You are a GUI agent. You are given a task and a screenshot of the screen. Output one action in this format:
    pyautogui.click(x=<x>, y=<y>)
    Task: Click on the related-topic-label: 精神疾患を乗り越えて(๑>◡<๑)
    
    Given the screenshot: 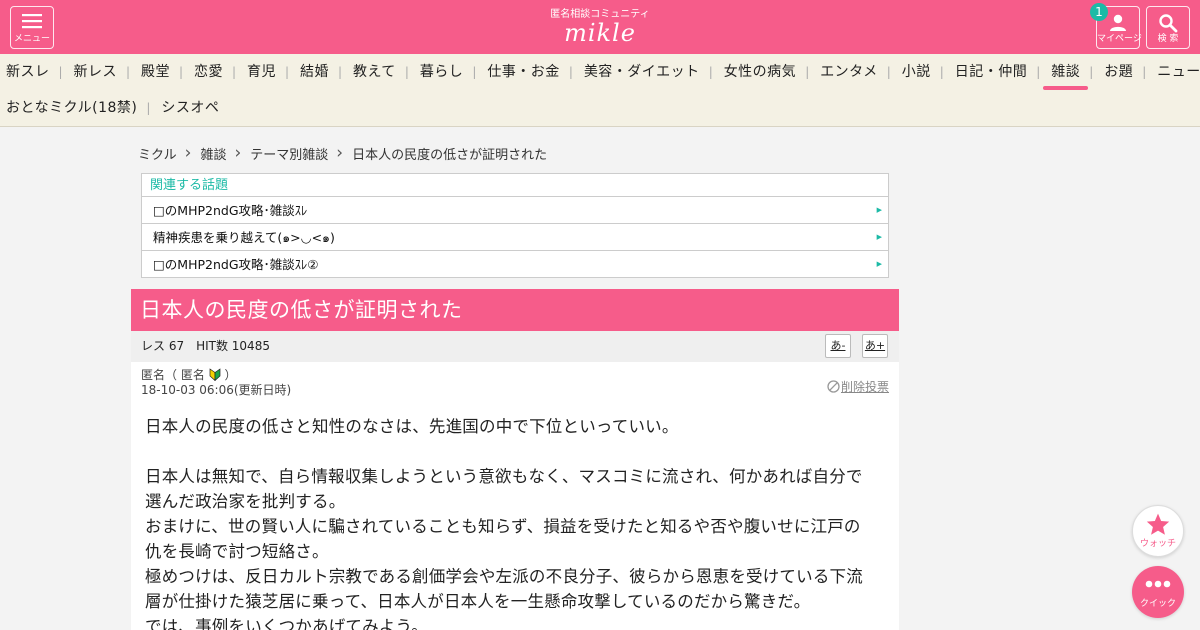 What is the action you would take?
    pyautogui.click(x=244, y=237)
    